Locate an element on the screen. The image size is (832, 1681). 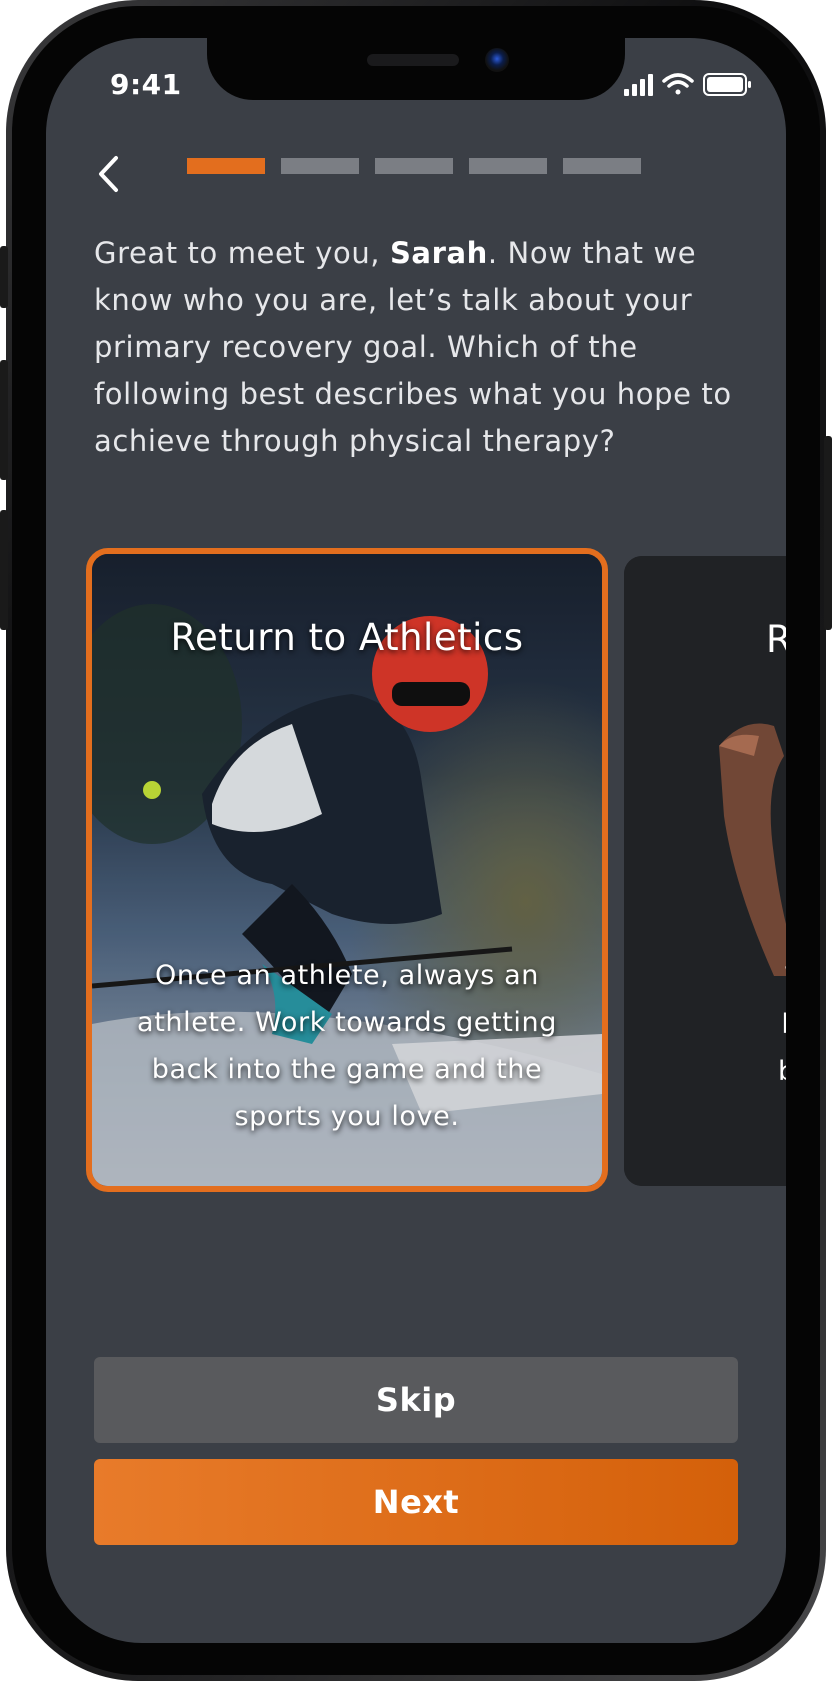
volume-down-button is located at coordinates (4, 570).